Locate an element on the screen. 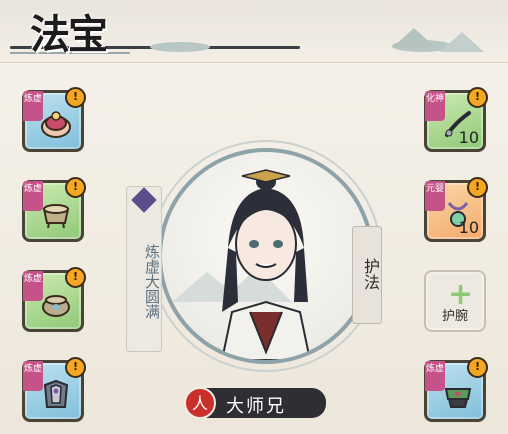  treasure-slot-right-1: 化神 ! 10 is located at coordinates (456, 119).